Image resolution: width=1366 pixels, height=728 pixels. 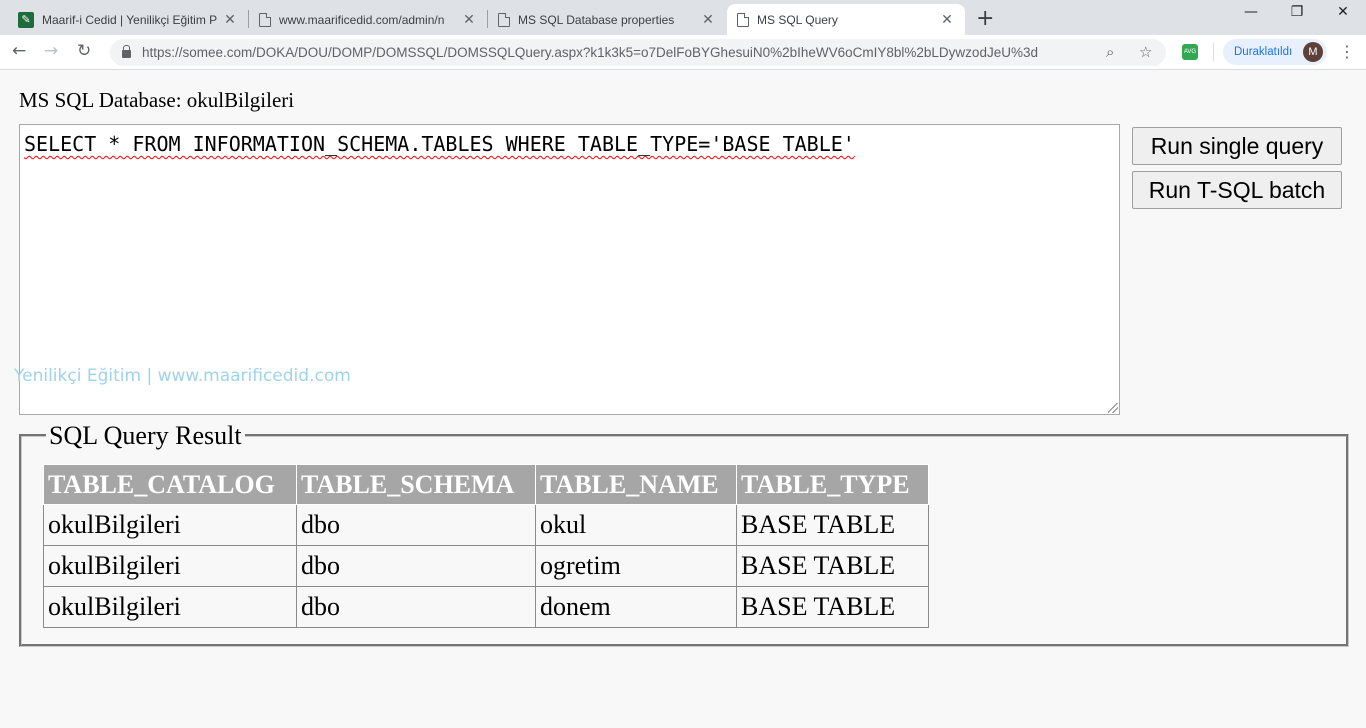 What do you see at coordinates (846, 19) in the screenshot?
I see `tab-ms-sql-query: MS SQL Query ✕` at bounding box center [846, 19].